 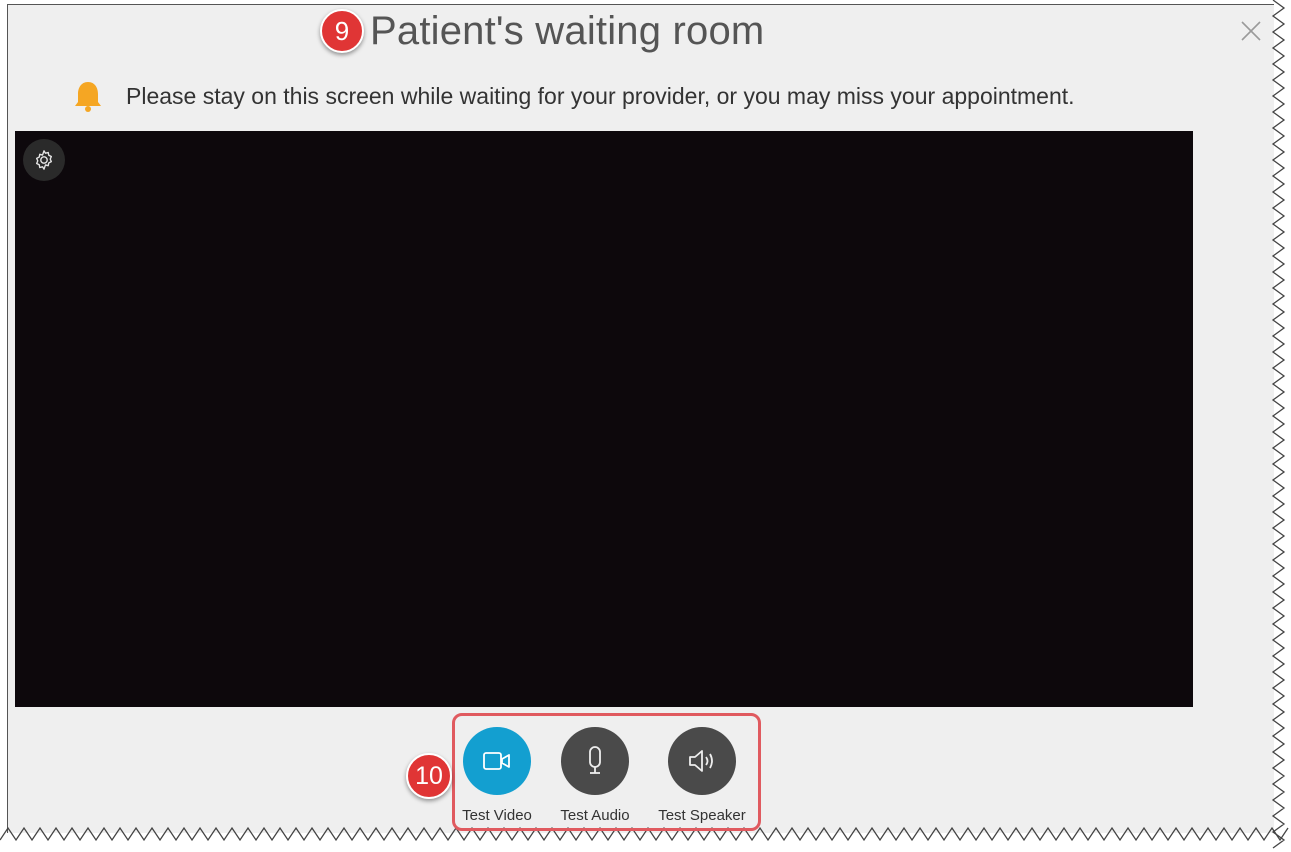 What do you see at coordinates (1278, 424) in the screenshot?
I see `torn-edge-right` at bounding box center [1278, 424].